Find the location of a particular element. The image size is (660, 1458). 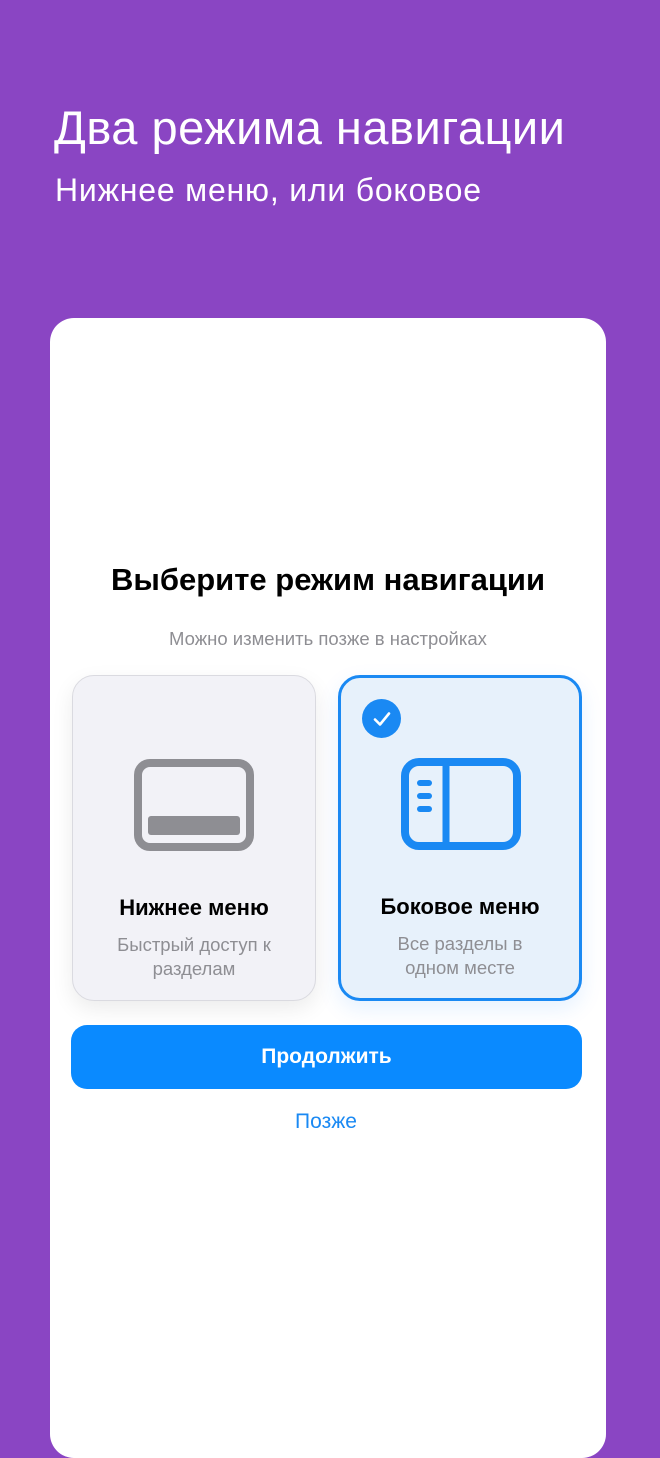

checkmark-icon is located at coordinates (381, 718).